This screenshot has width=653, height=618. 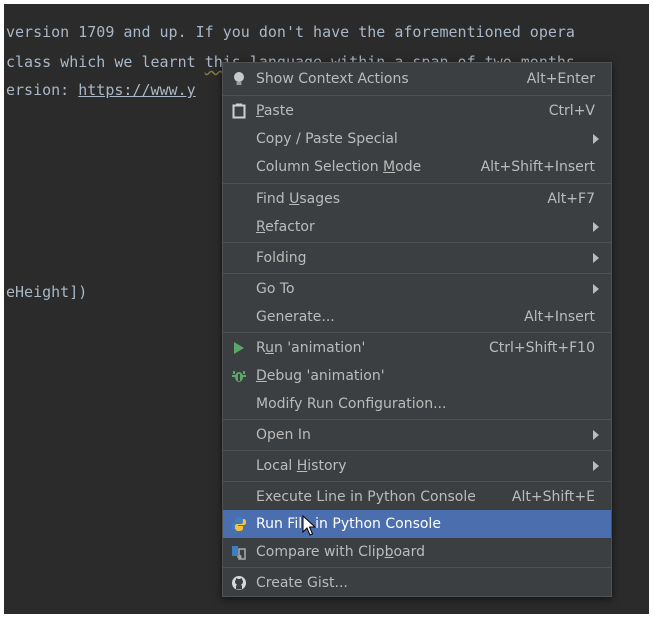 I want to click on menu-item-refactor: Refactor, so click(x=417, y=227).